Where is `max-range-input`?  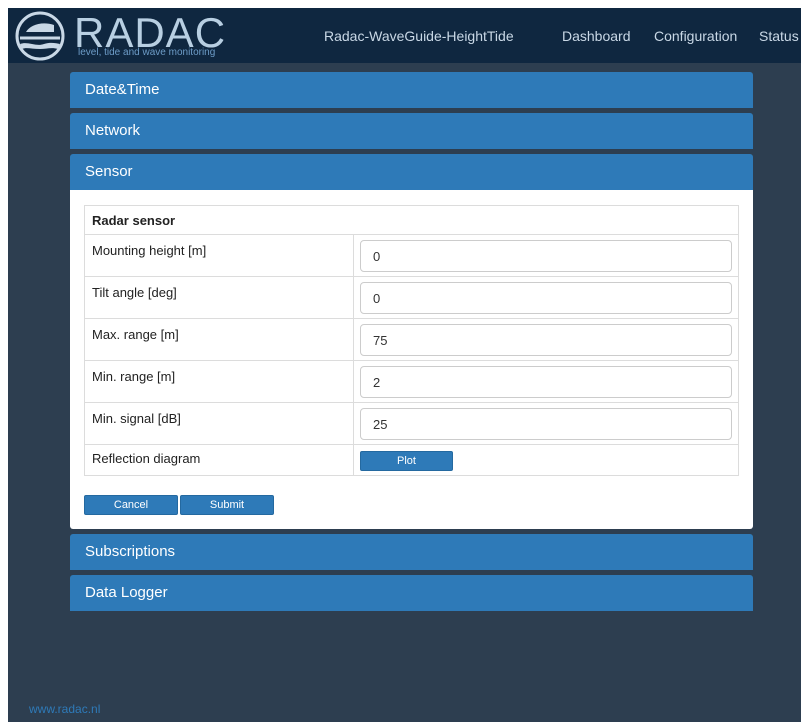
max-range-input is located at coordinates (546, 340).